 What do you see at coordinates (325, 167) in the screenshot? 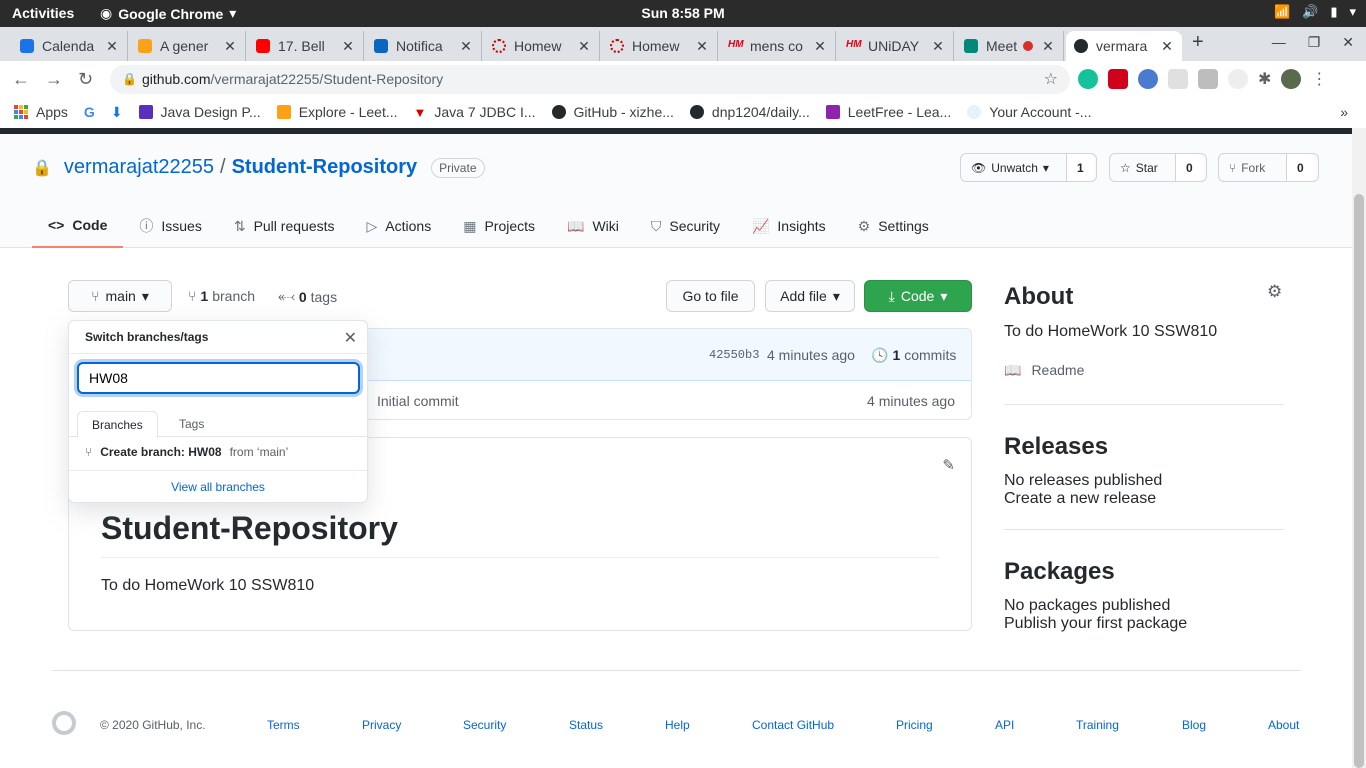
I see `repo-name-link: Student-Repository` at bounding box center [325, 167].